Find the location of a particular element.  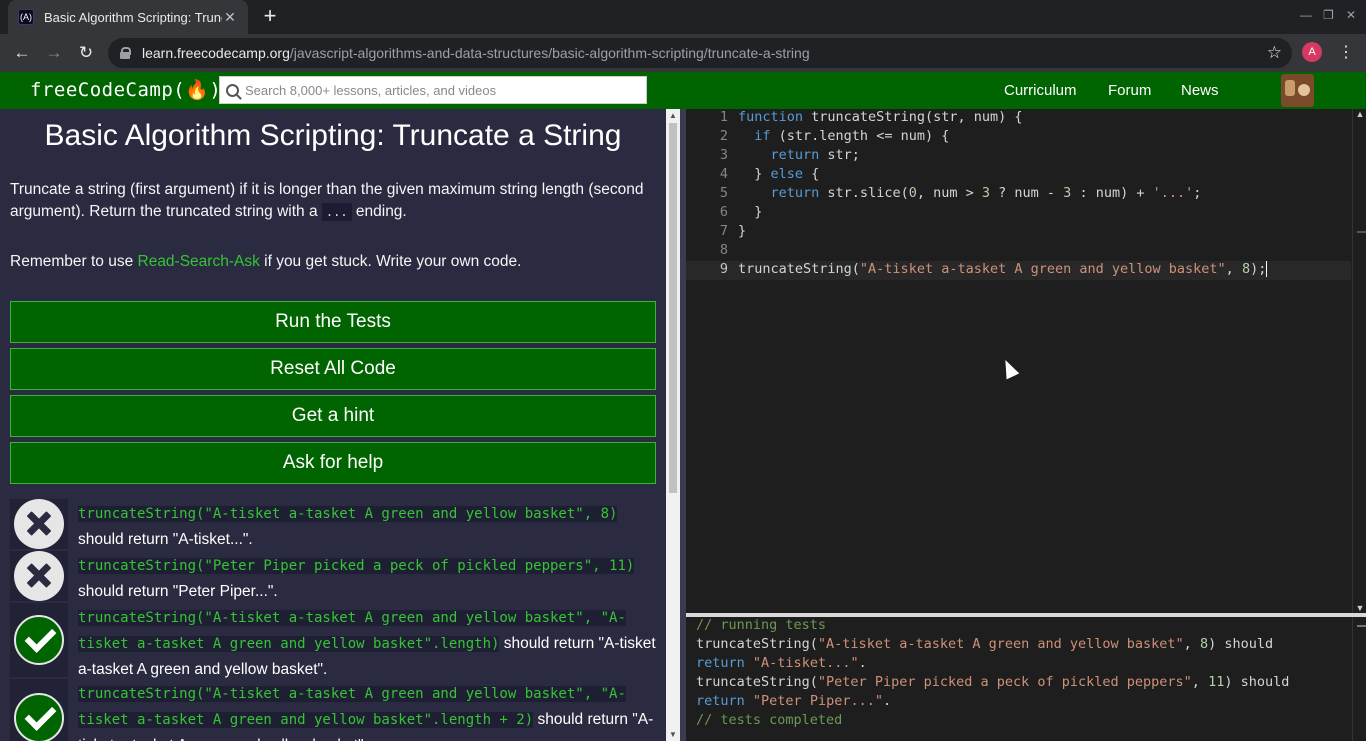

line-number: 3 is located at coordinates (723, 155).